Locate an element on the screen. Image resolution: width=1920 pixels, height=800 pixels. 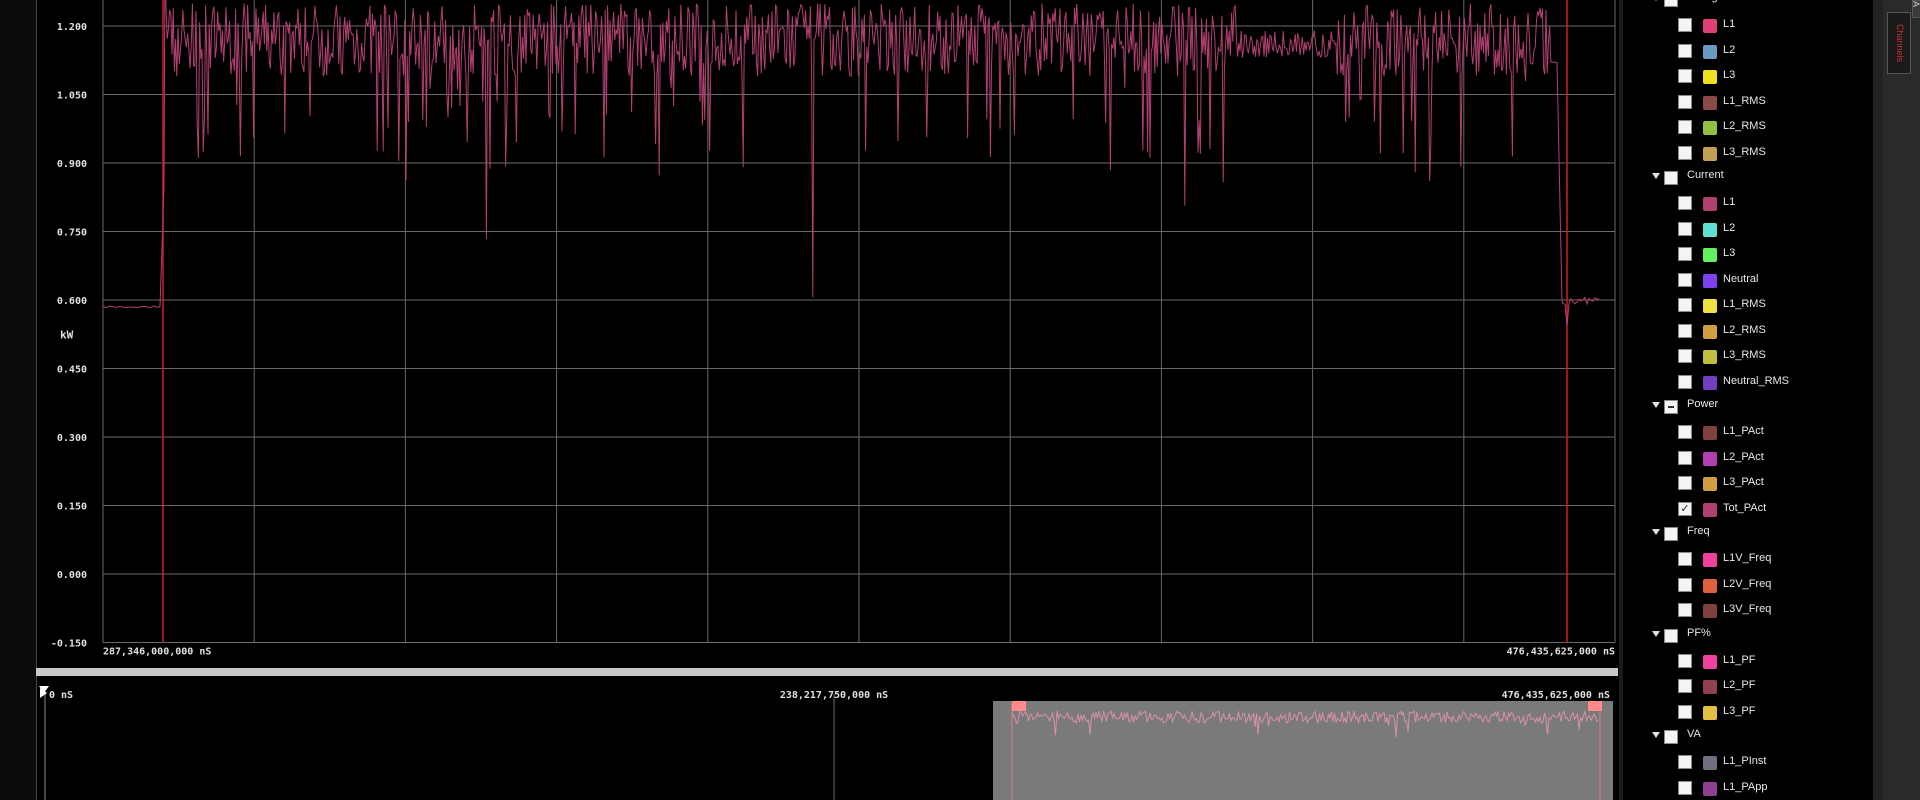
channel-label: L1_PApp is located at coordinates (1745, 786).